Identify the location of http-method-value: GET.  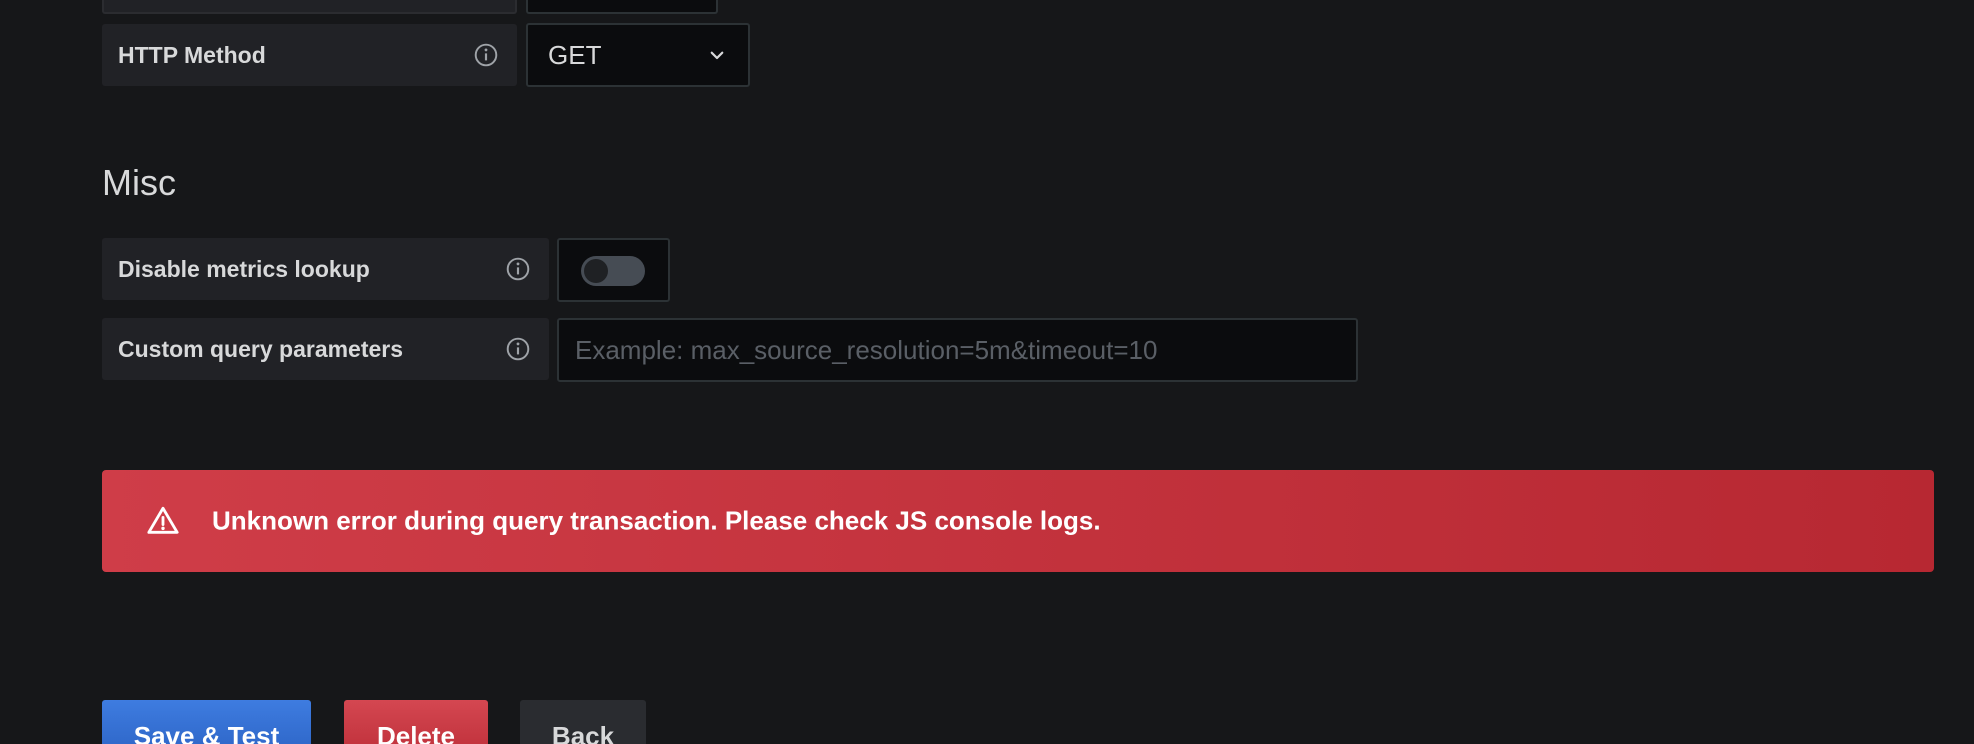
(575, 54).